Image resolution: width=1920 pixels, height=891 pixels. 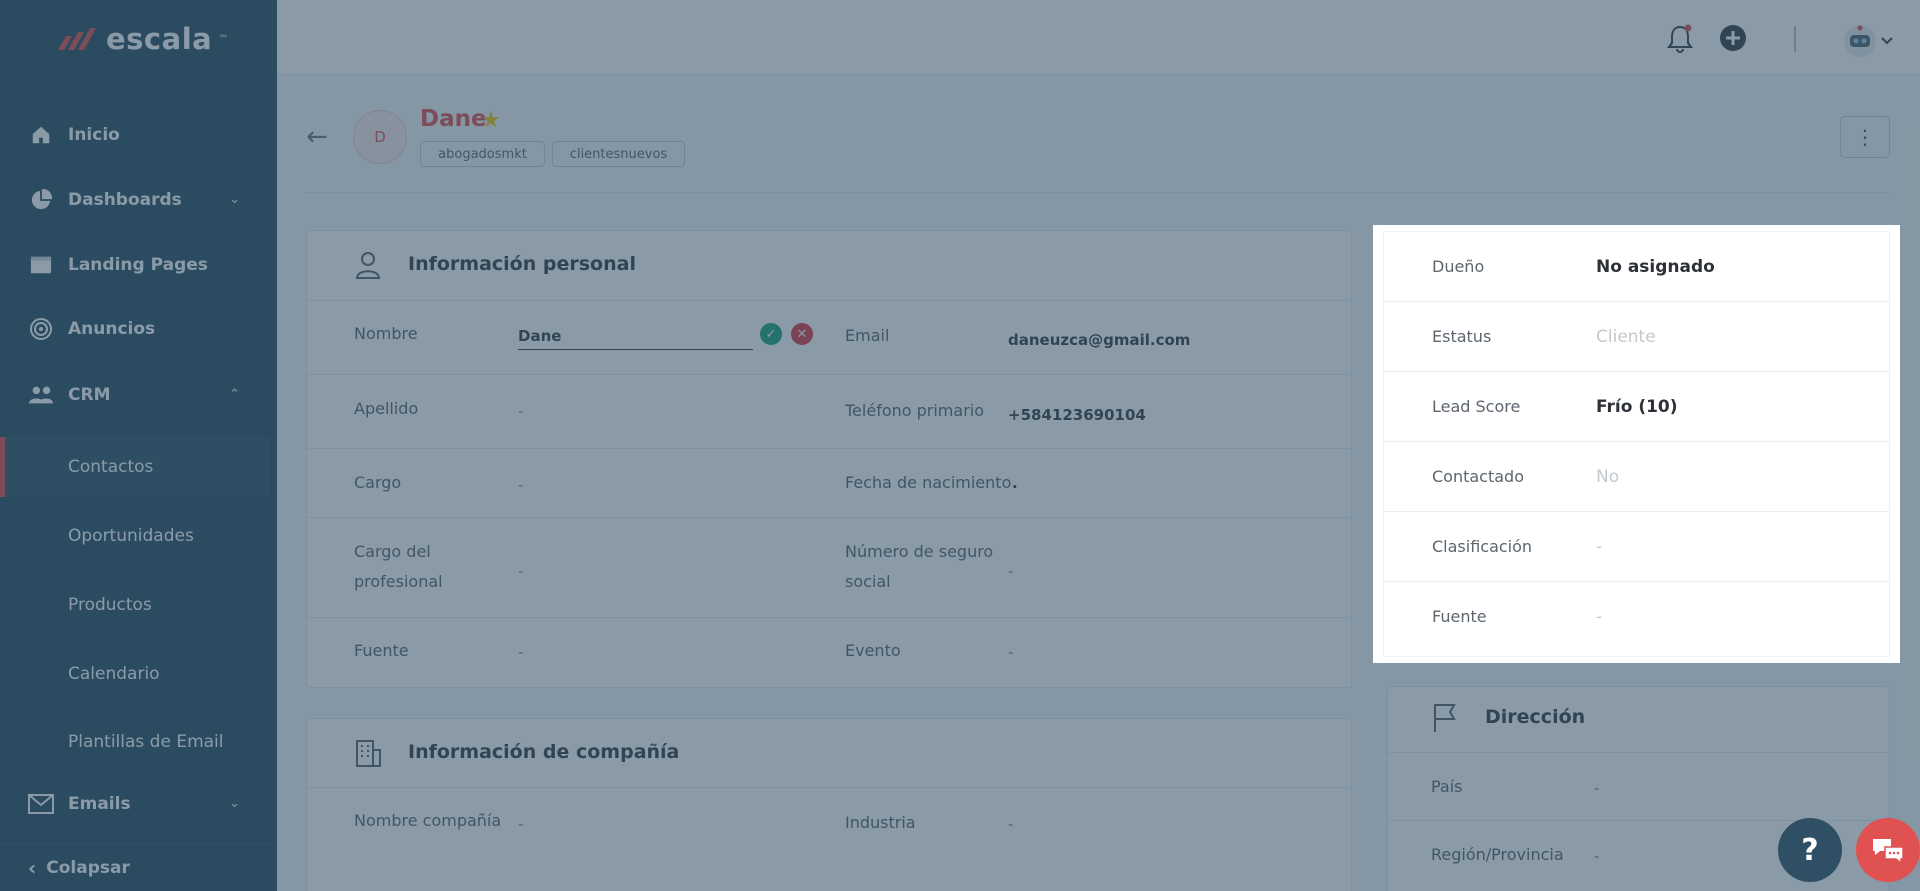 I want to click on summary-label: Contactado, so click(x=1478, y=476).